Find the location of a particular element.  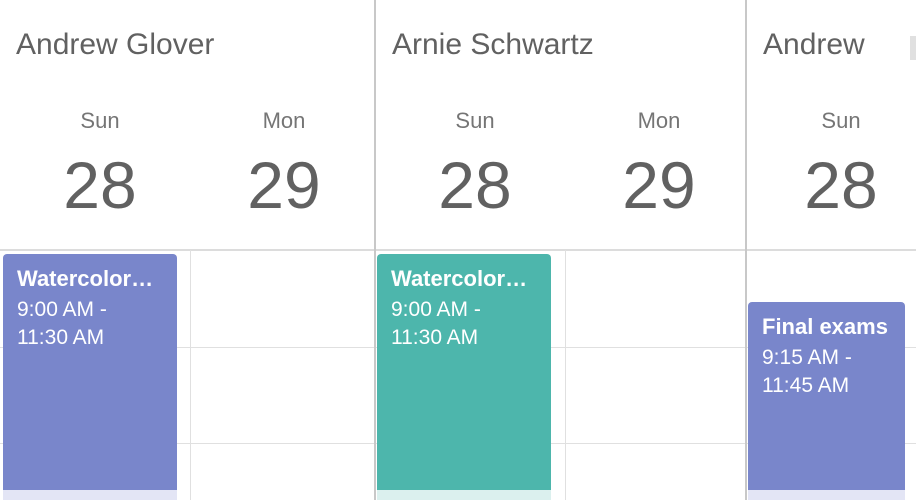

resource-name-arnie-schwartz: Arnie Schwartz is located at coordinates (493, 44).